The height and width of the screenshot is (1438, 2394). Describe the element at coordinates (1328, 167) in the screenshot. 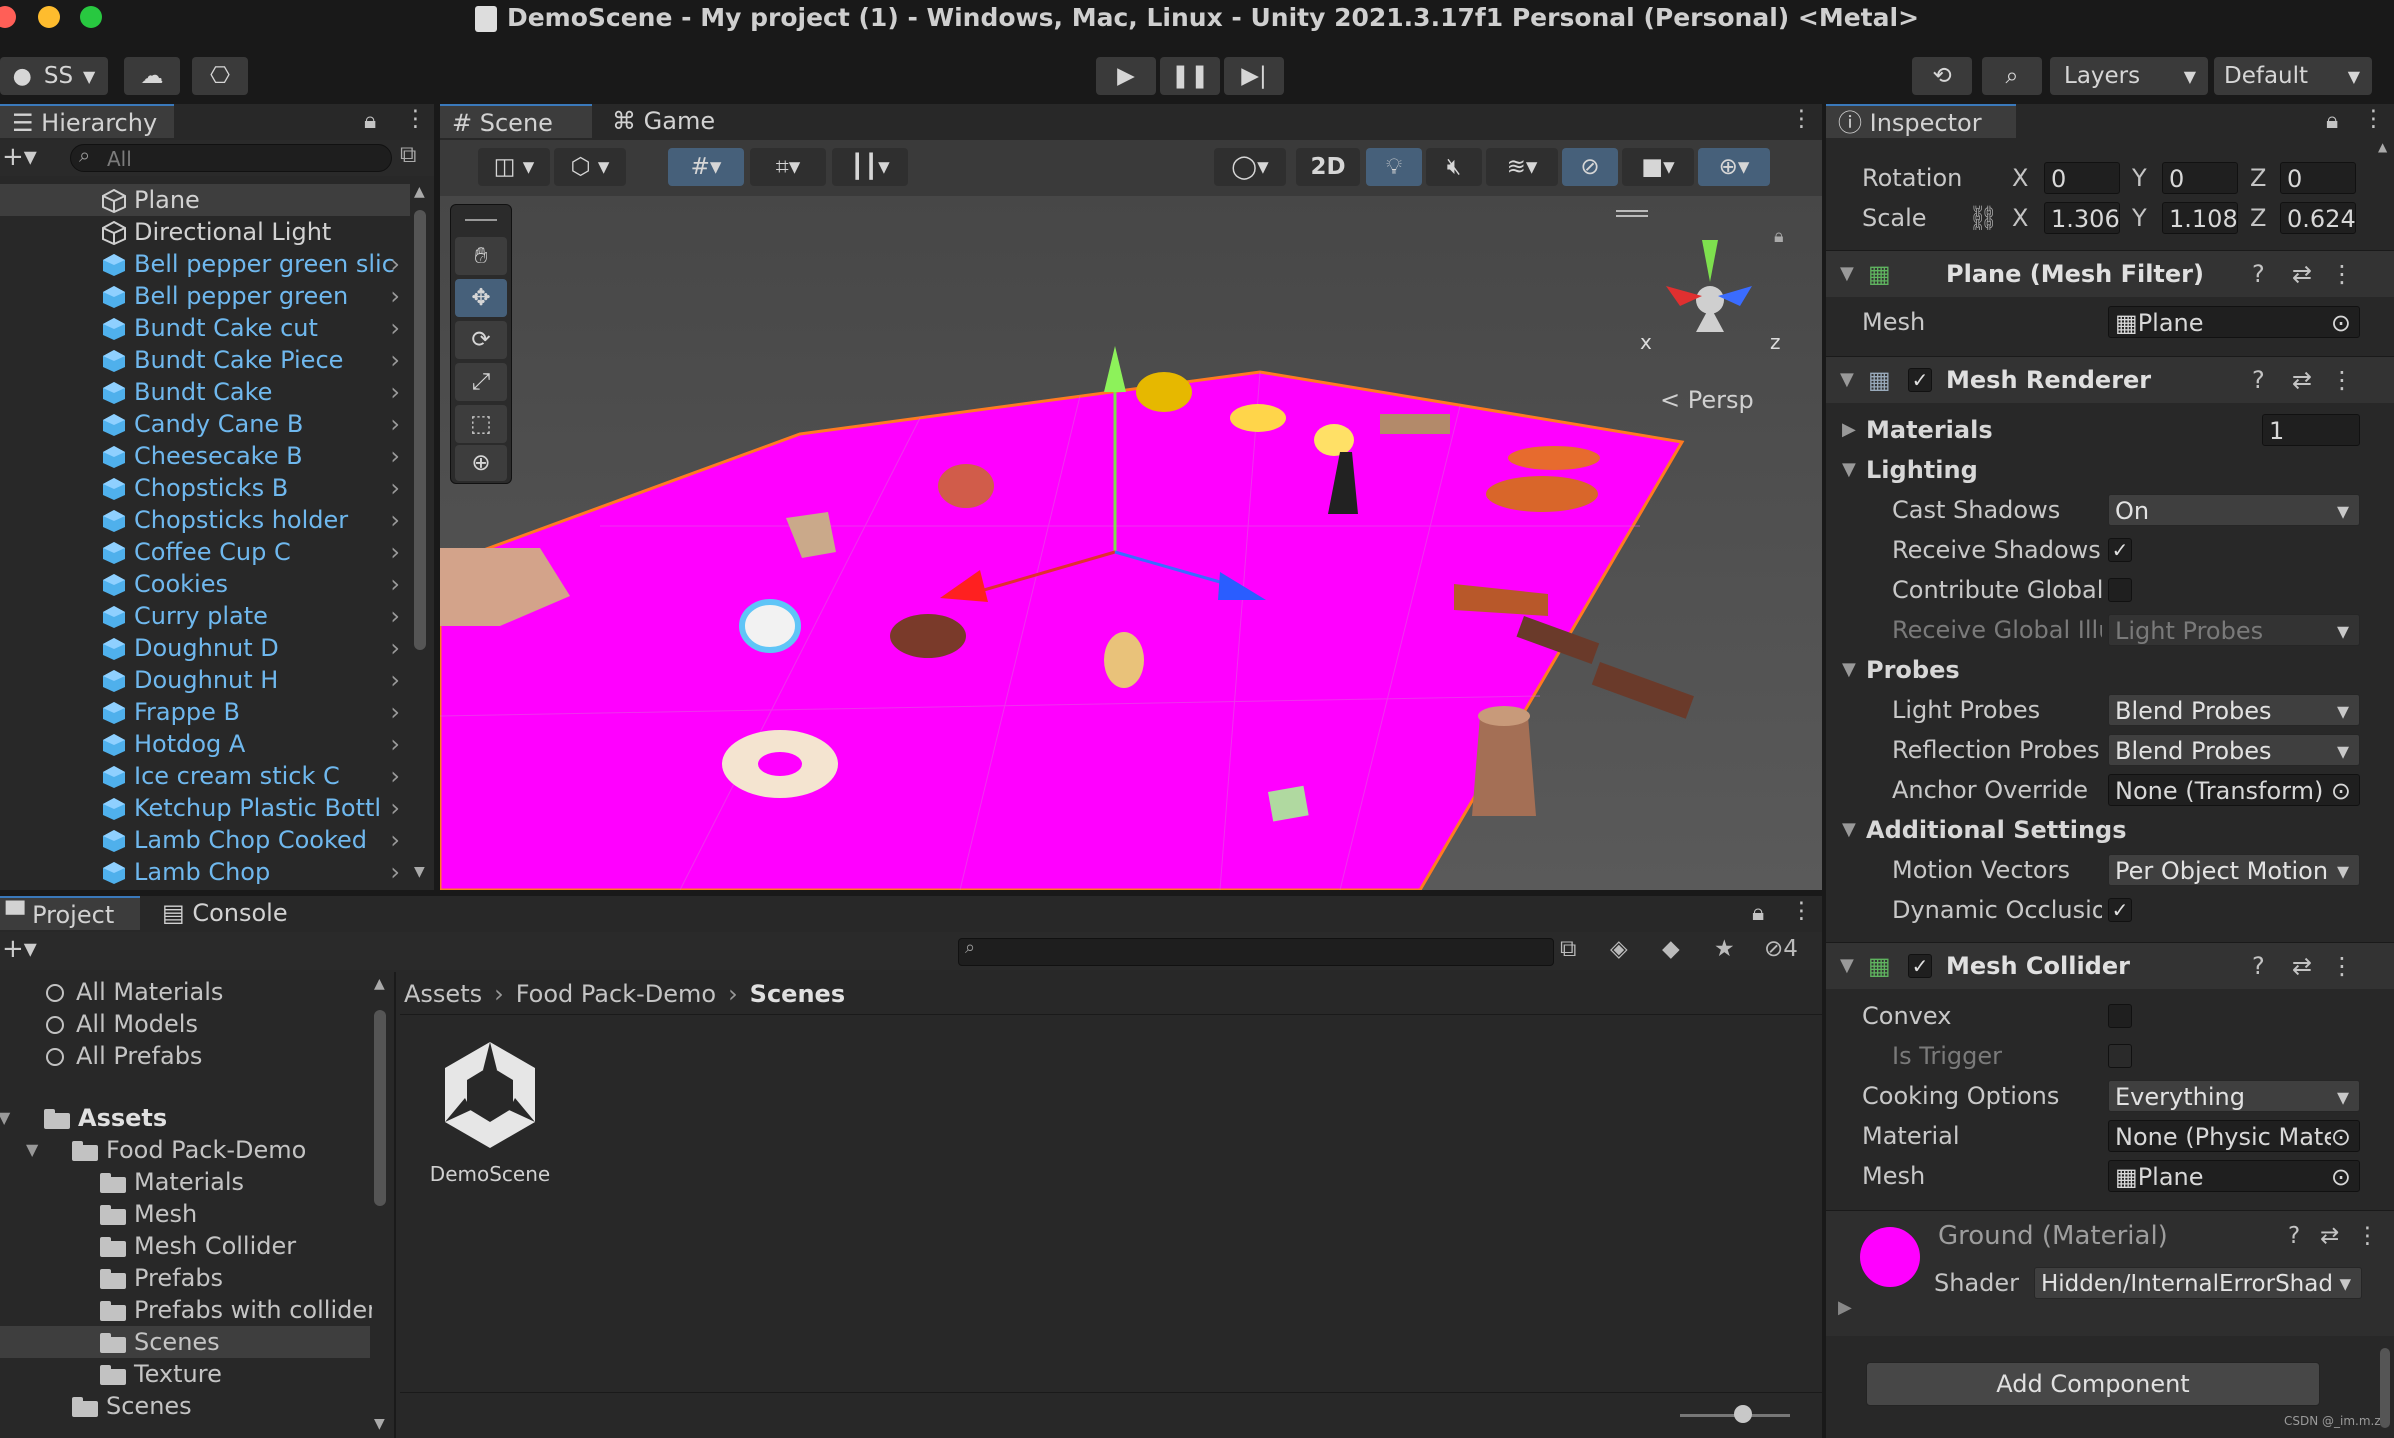

I see `toggle-2d-button: 2D` at that location.